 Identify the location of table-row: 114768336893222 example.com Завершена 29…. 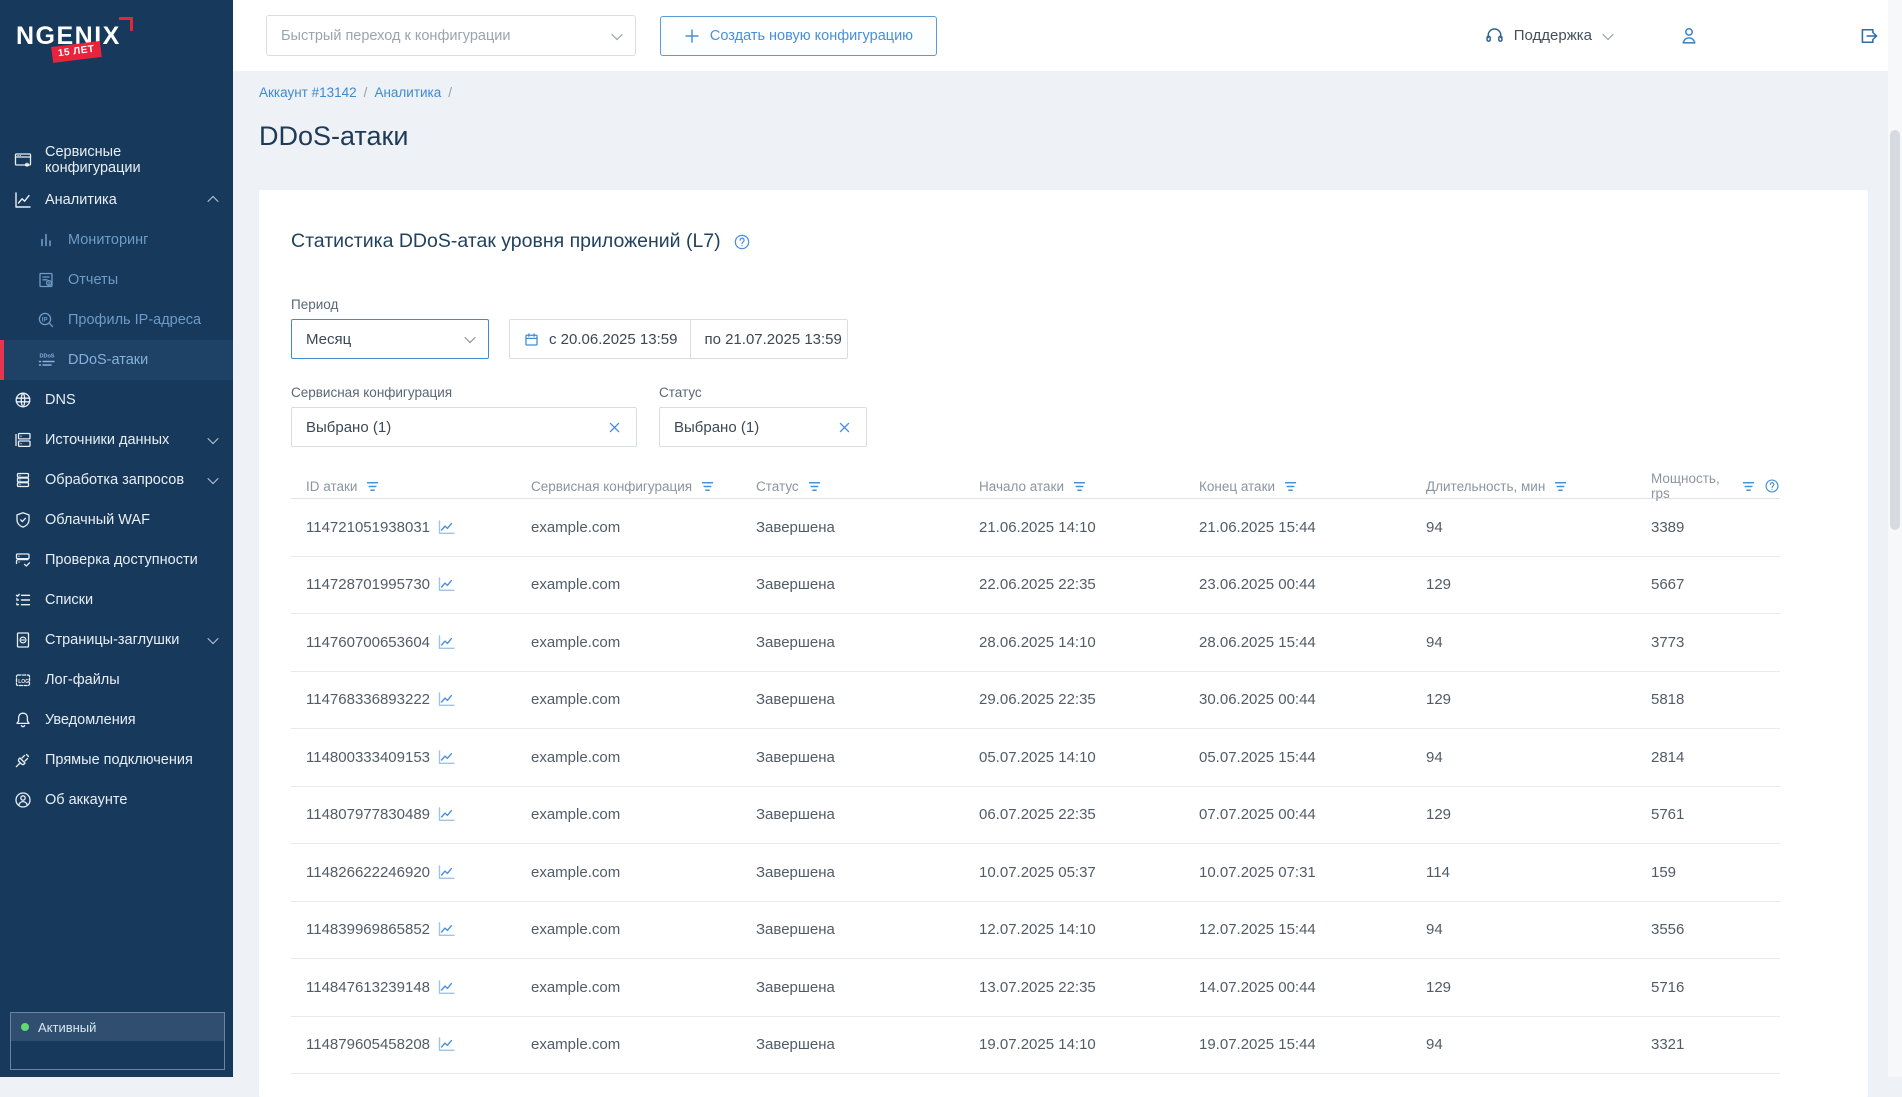
(1035, 700).